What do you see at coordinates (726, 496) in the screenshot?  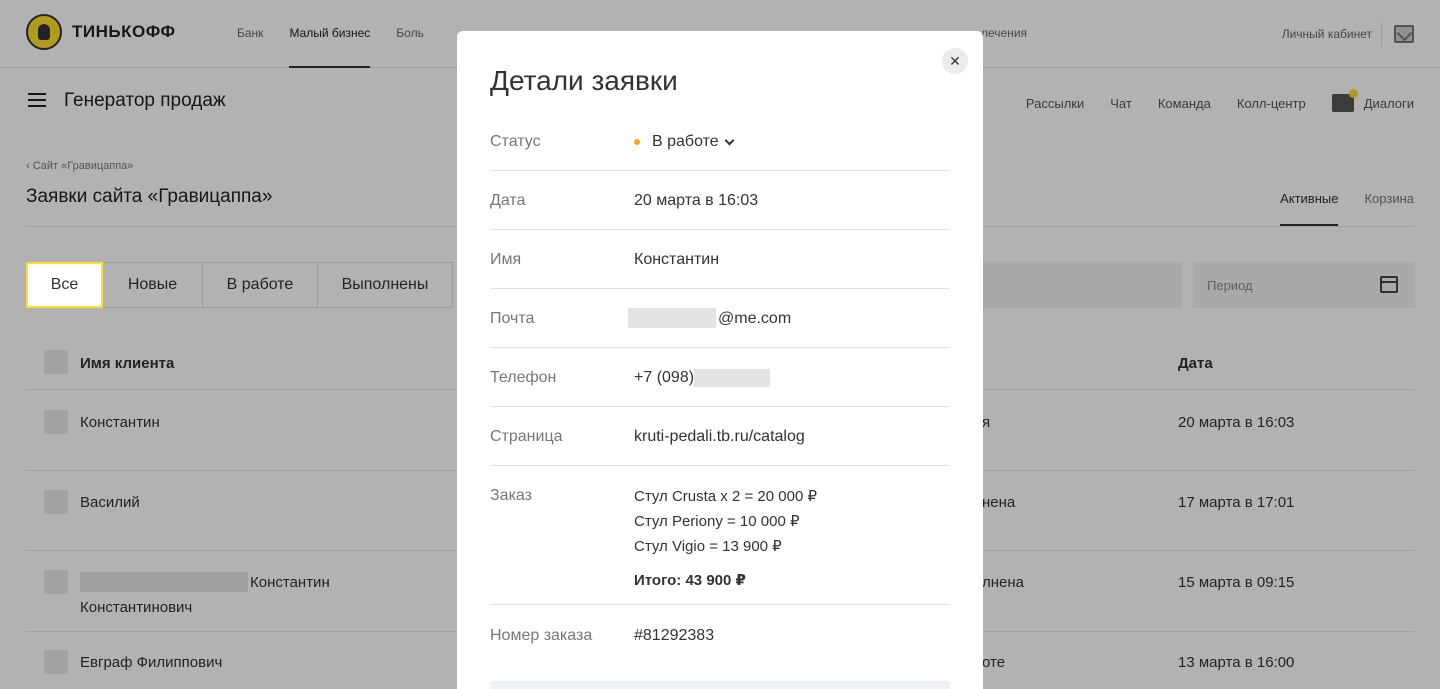 I see `order-item: Стул Crusta x 2 = 20 000 ₽` at bounding box center [726, 496].